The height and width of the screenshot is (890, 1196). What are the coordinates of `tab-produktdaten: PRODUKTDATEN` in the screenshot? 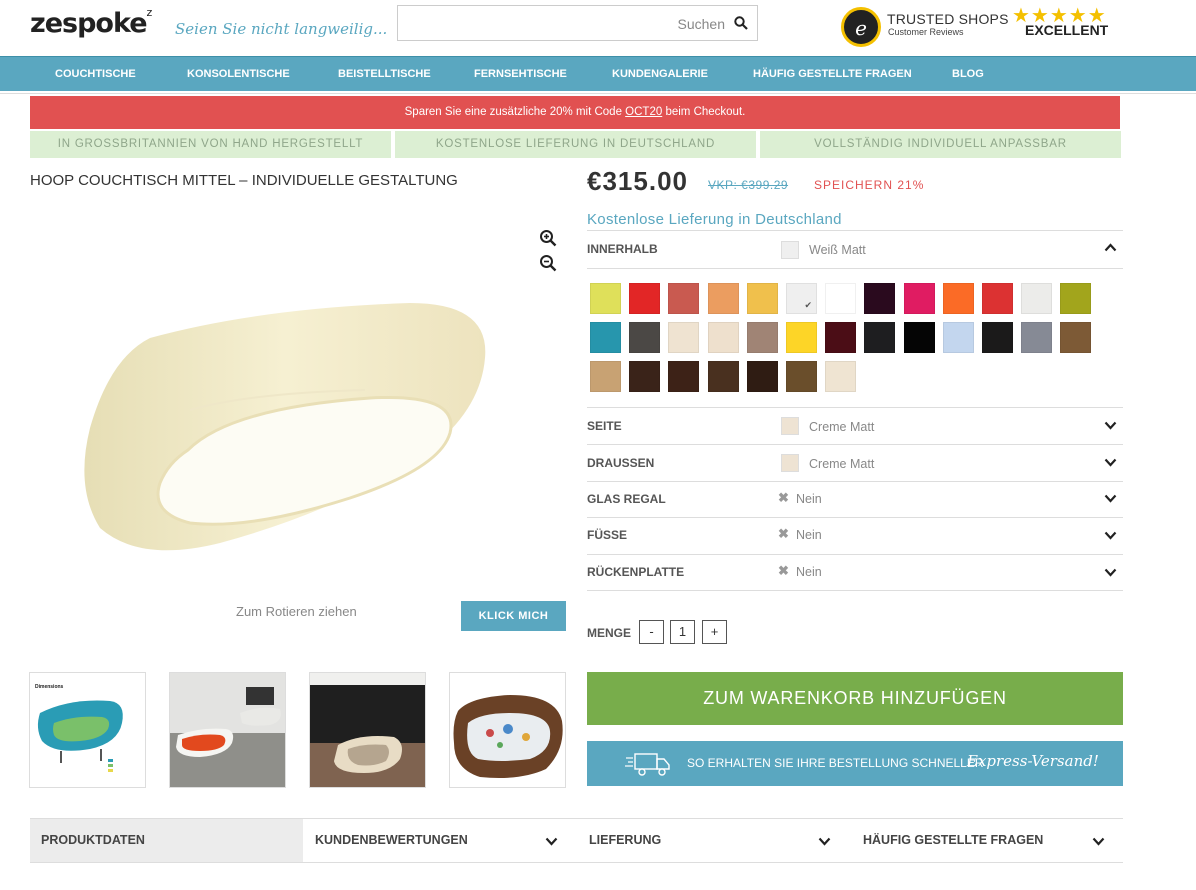 It's located at (166, 840).